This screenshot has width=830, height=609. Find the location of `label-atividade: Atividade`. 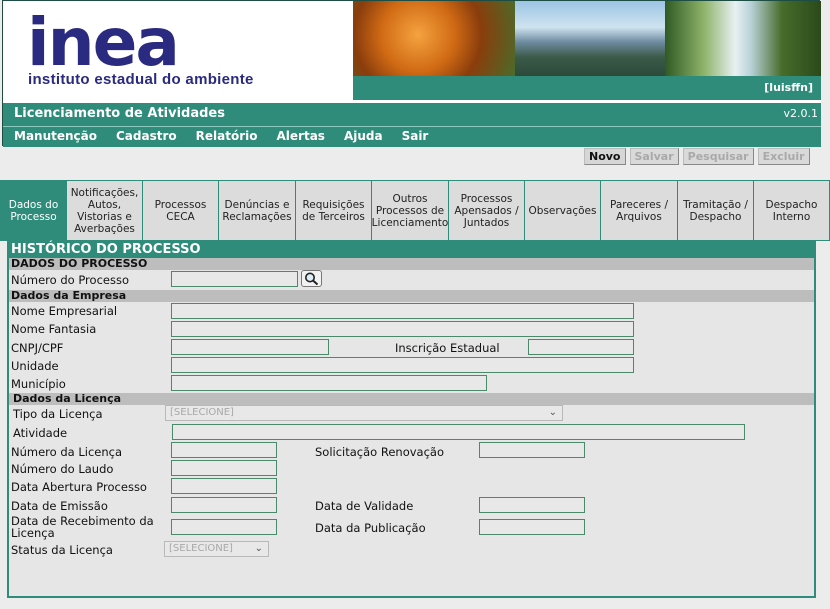

label-atividade: Atividade is located at coordinates (40, 433).